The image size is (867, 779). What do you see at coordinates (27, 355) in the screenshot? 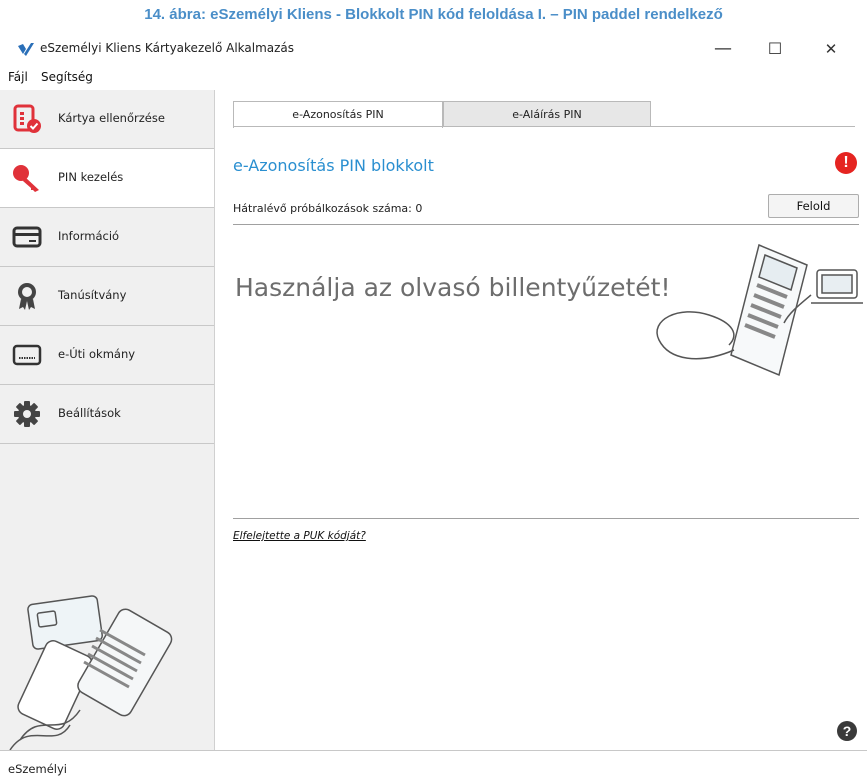
I see `passport-card-icon` at bounding box center [27, 355].